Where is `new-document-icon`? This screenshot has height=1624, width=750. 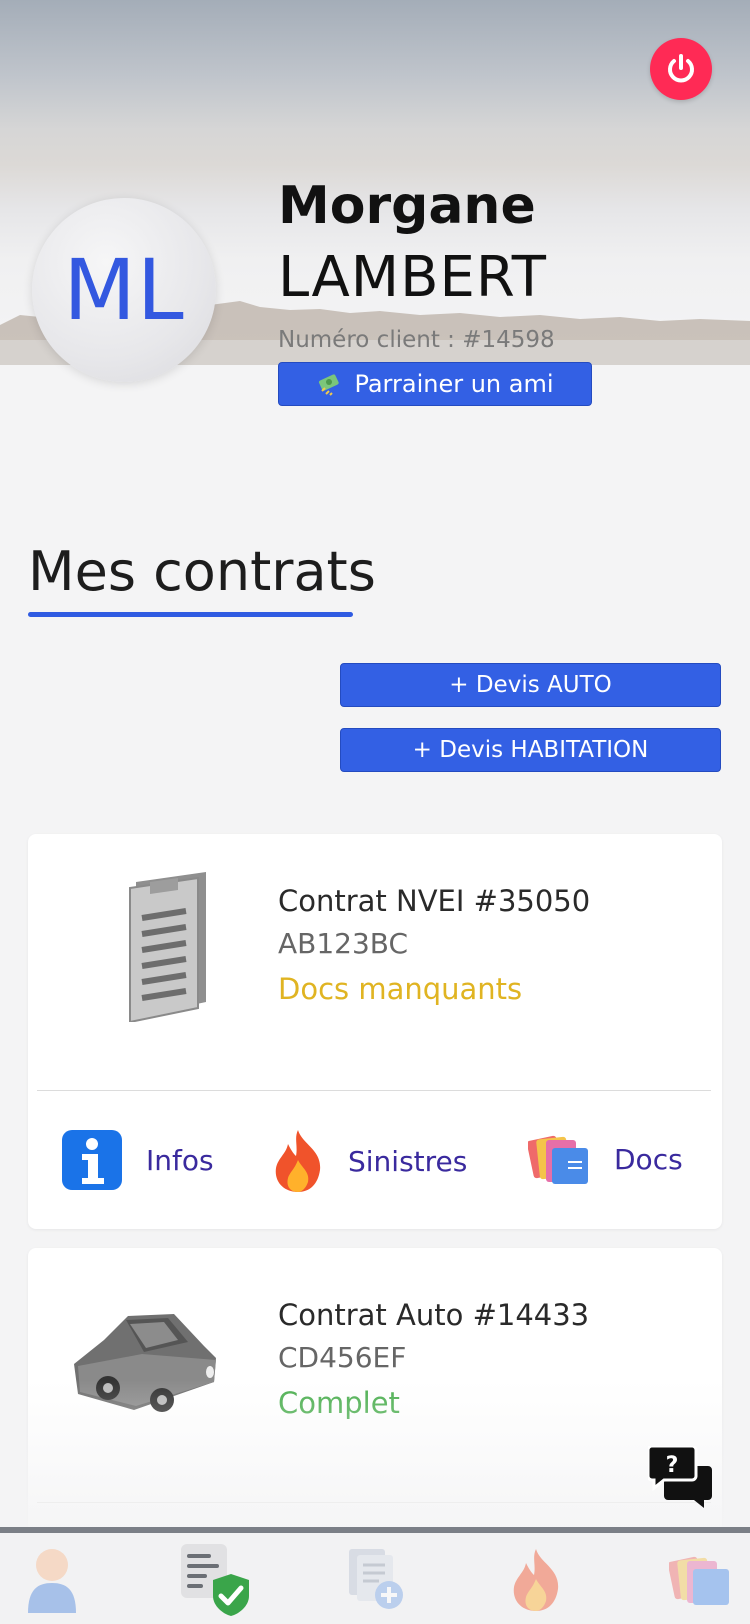
new-document-icon is located at coordinates (376, 1579).